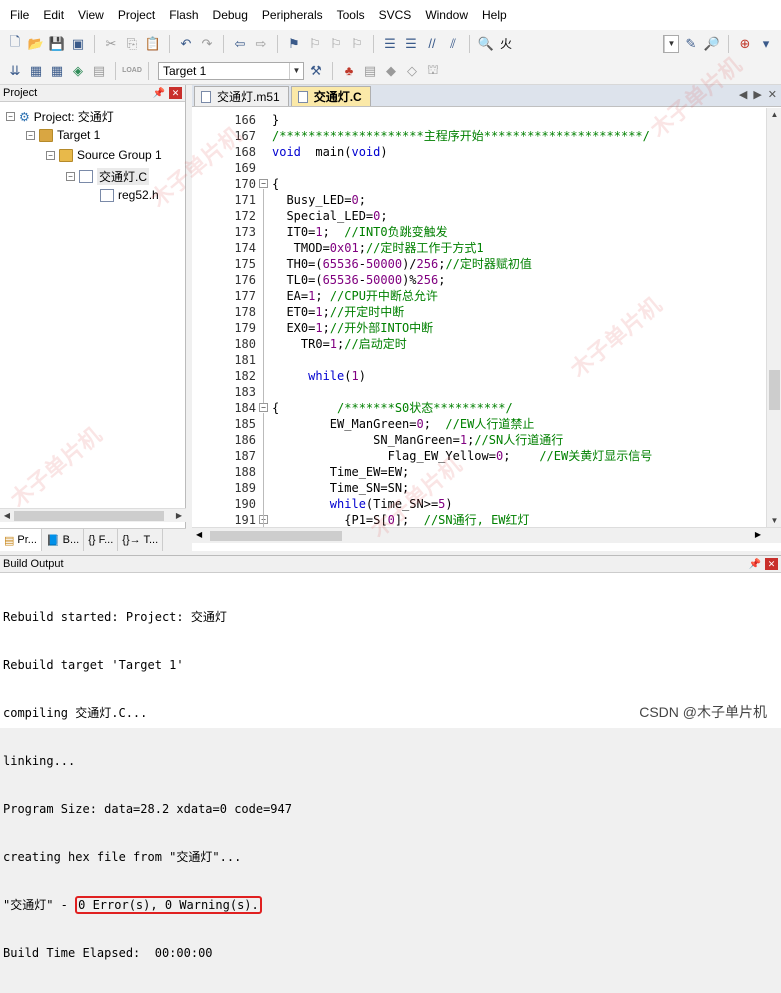 Image resolution: width=781 pixels, height=993 pixels. I want to click on scroll-up-icon: ▲, so click(774, 114).